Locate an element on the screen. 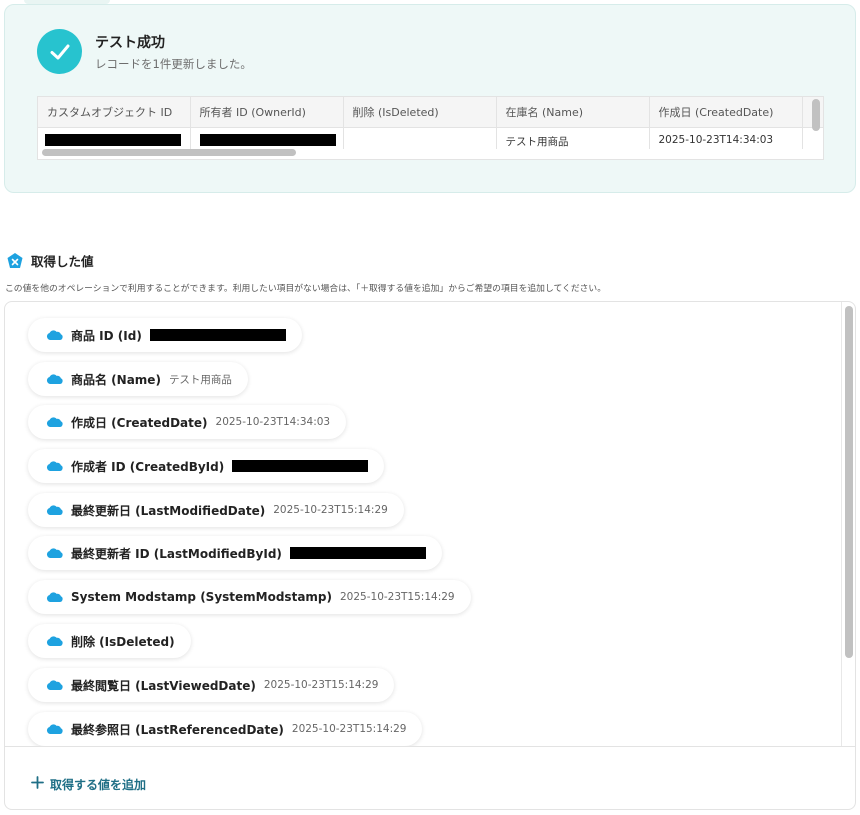  values-title: 取得した値 is located at coordinates (62, 261).